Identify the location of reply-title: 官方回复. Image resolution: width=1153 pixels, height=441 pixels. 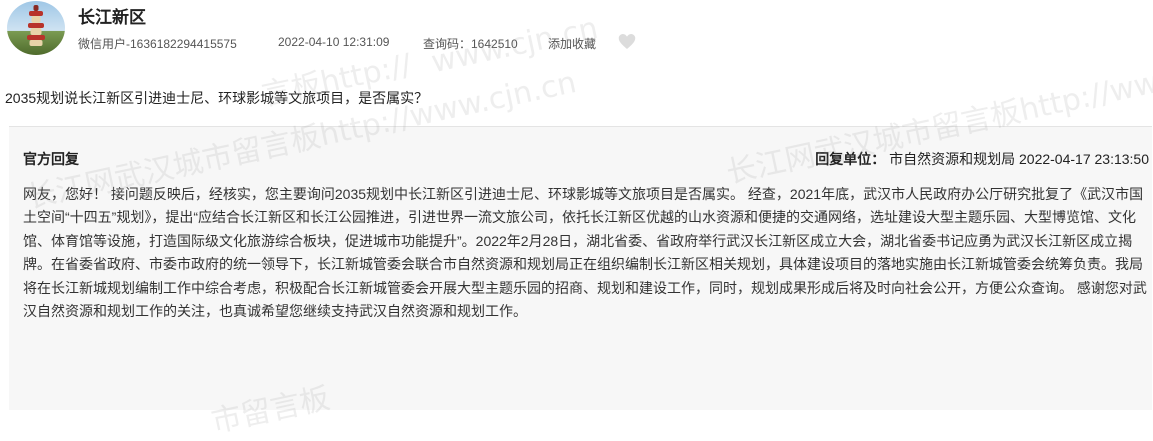
(51, 159).